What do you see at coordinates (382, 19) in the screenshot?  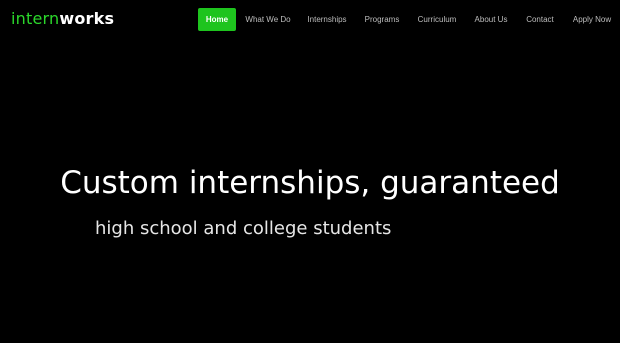 I see `nav-item-programs: Programs` at bounding box center [382, 19].